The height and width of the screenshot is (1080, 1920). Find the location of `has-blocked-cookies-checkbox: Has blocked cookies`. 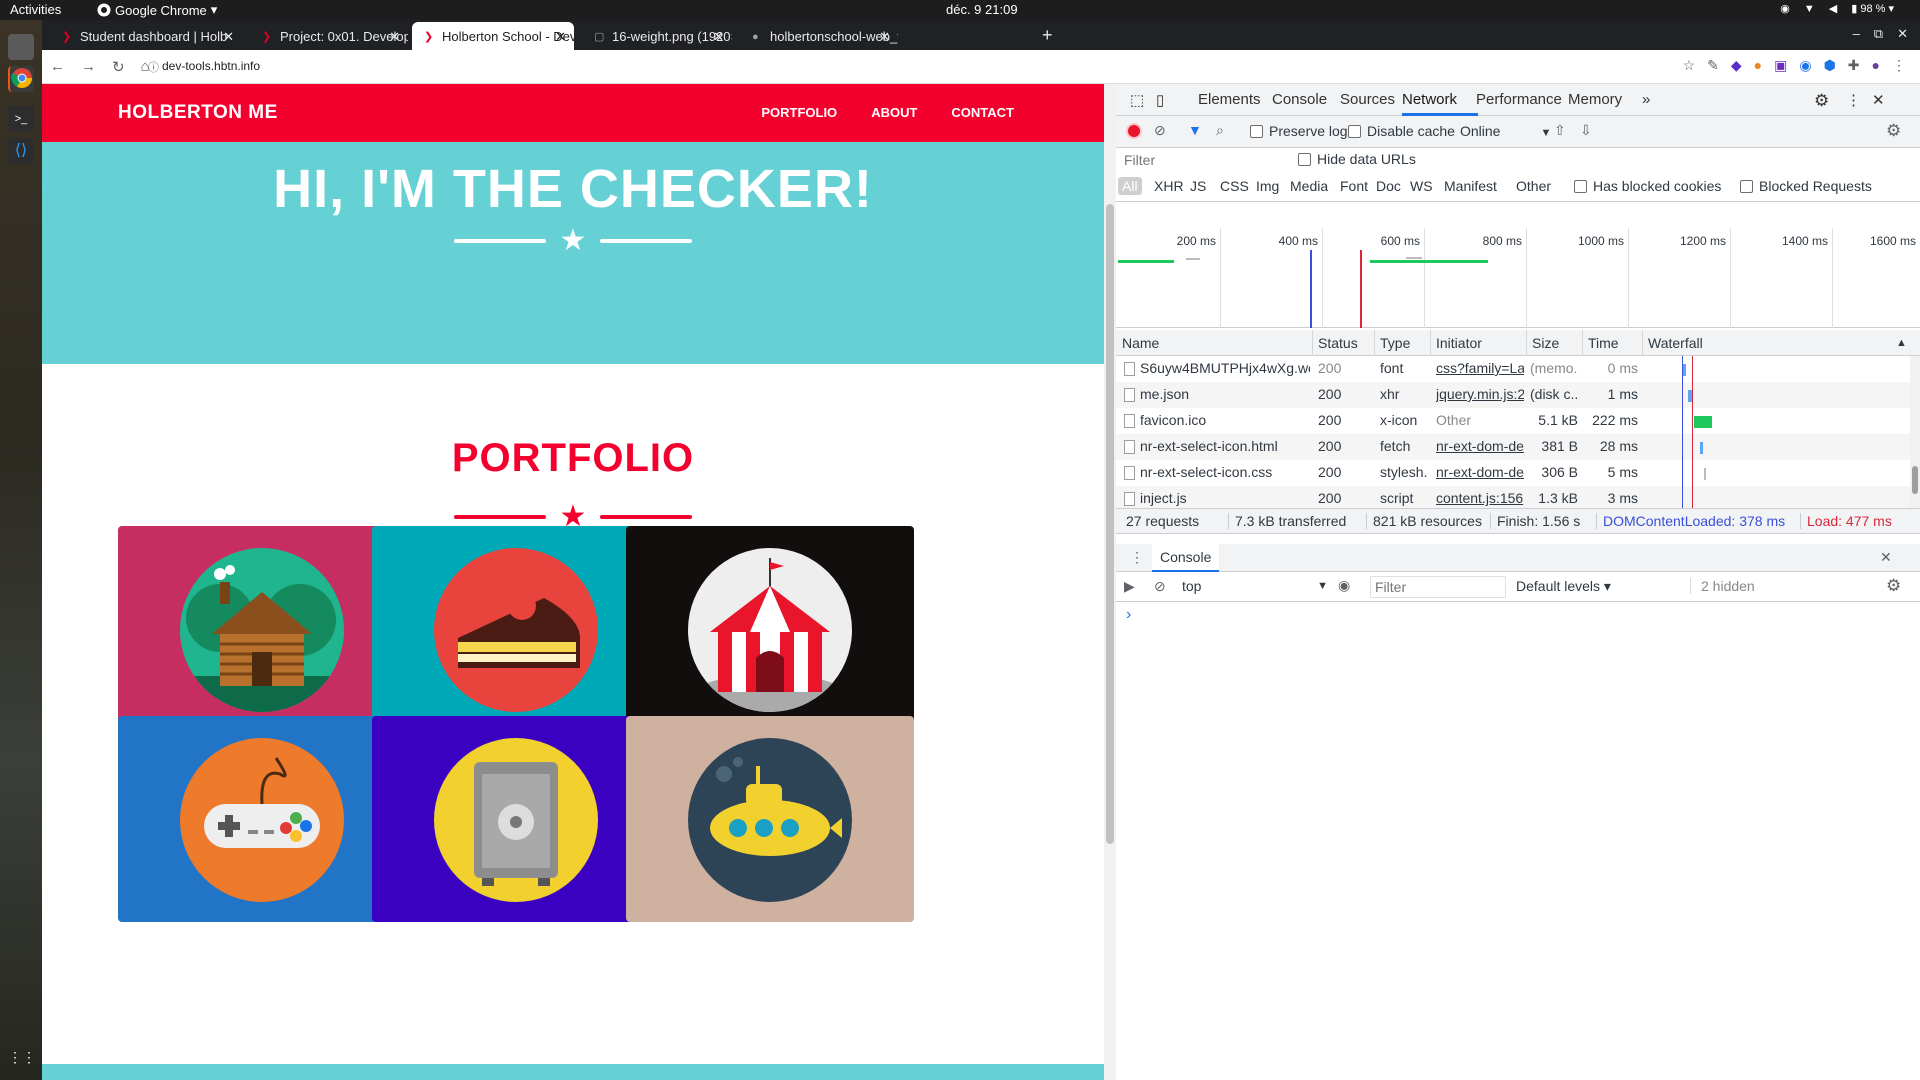

has-blocked-cookies-checkbox: Has blocked cookies is located at coordinates (1647, 186).